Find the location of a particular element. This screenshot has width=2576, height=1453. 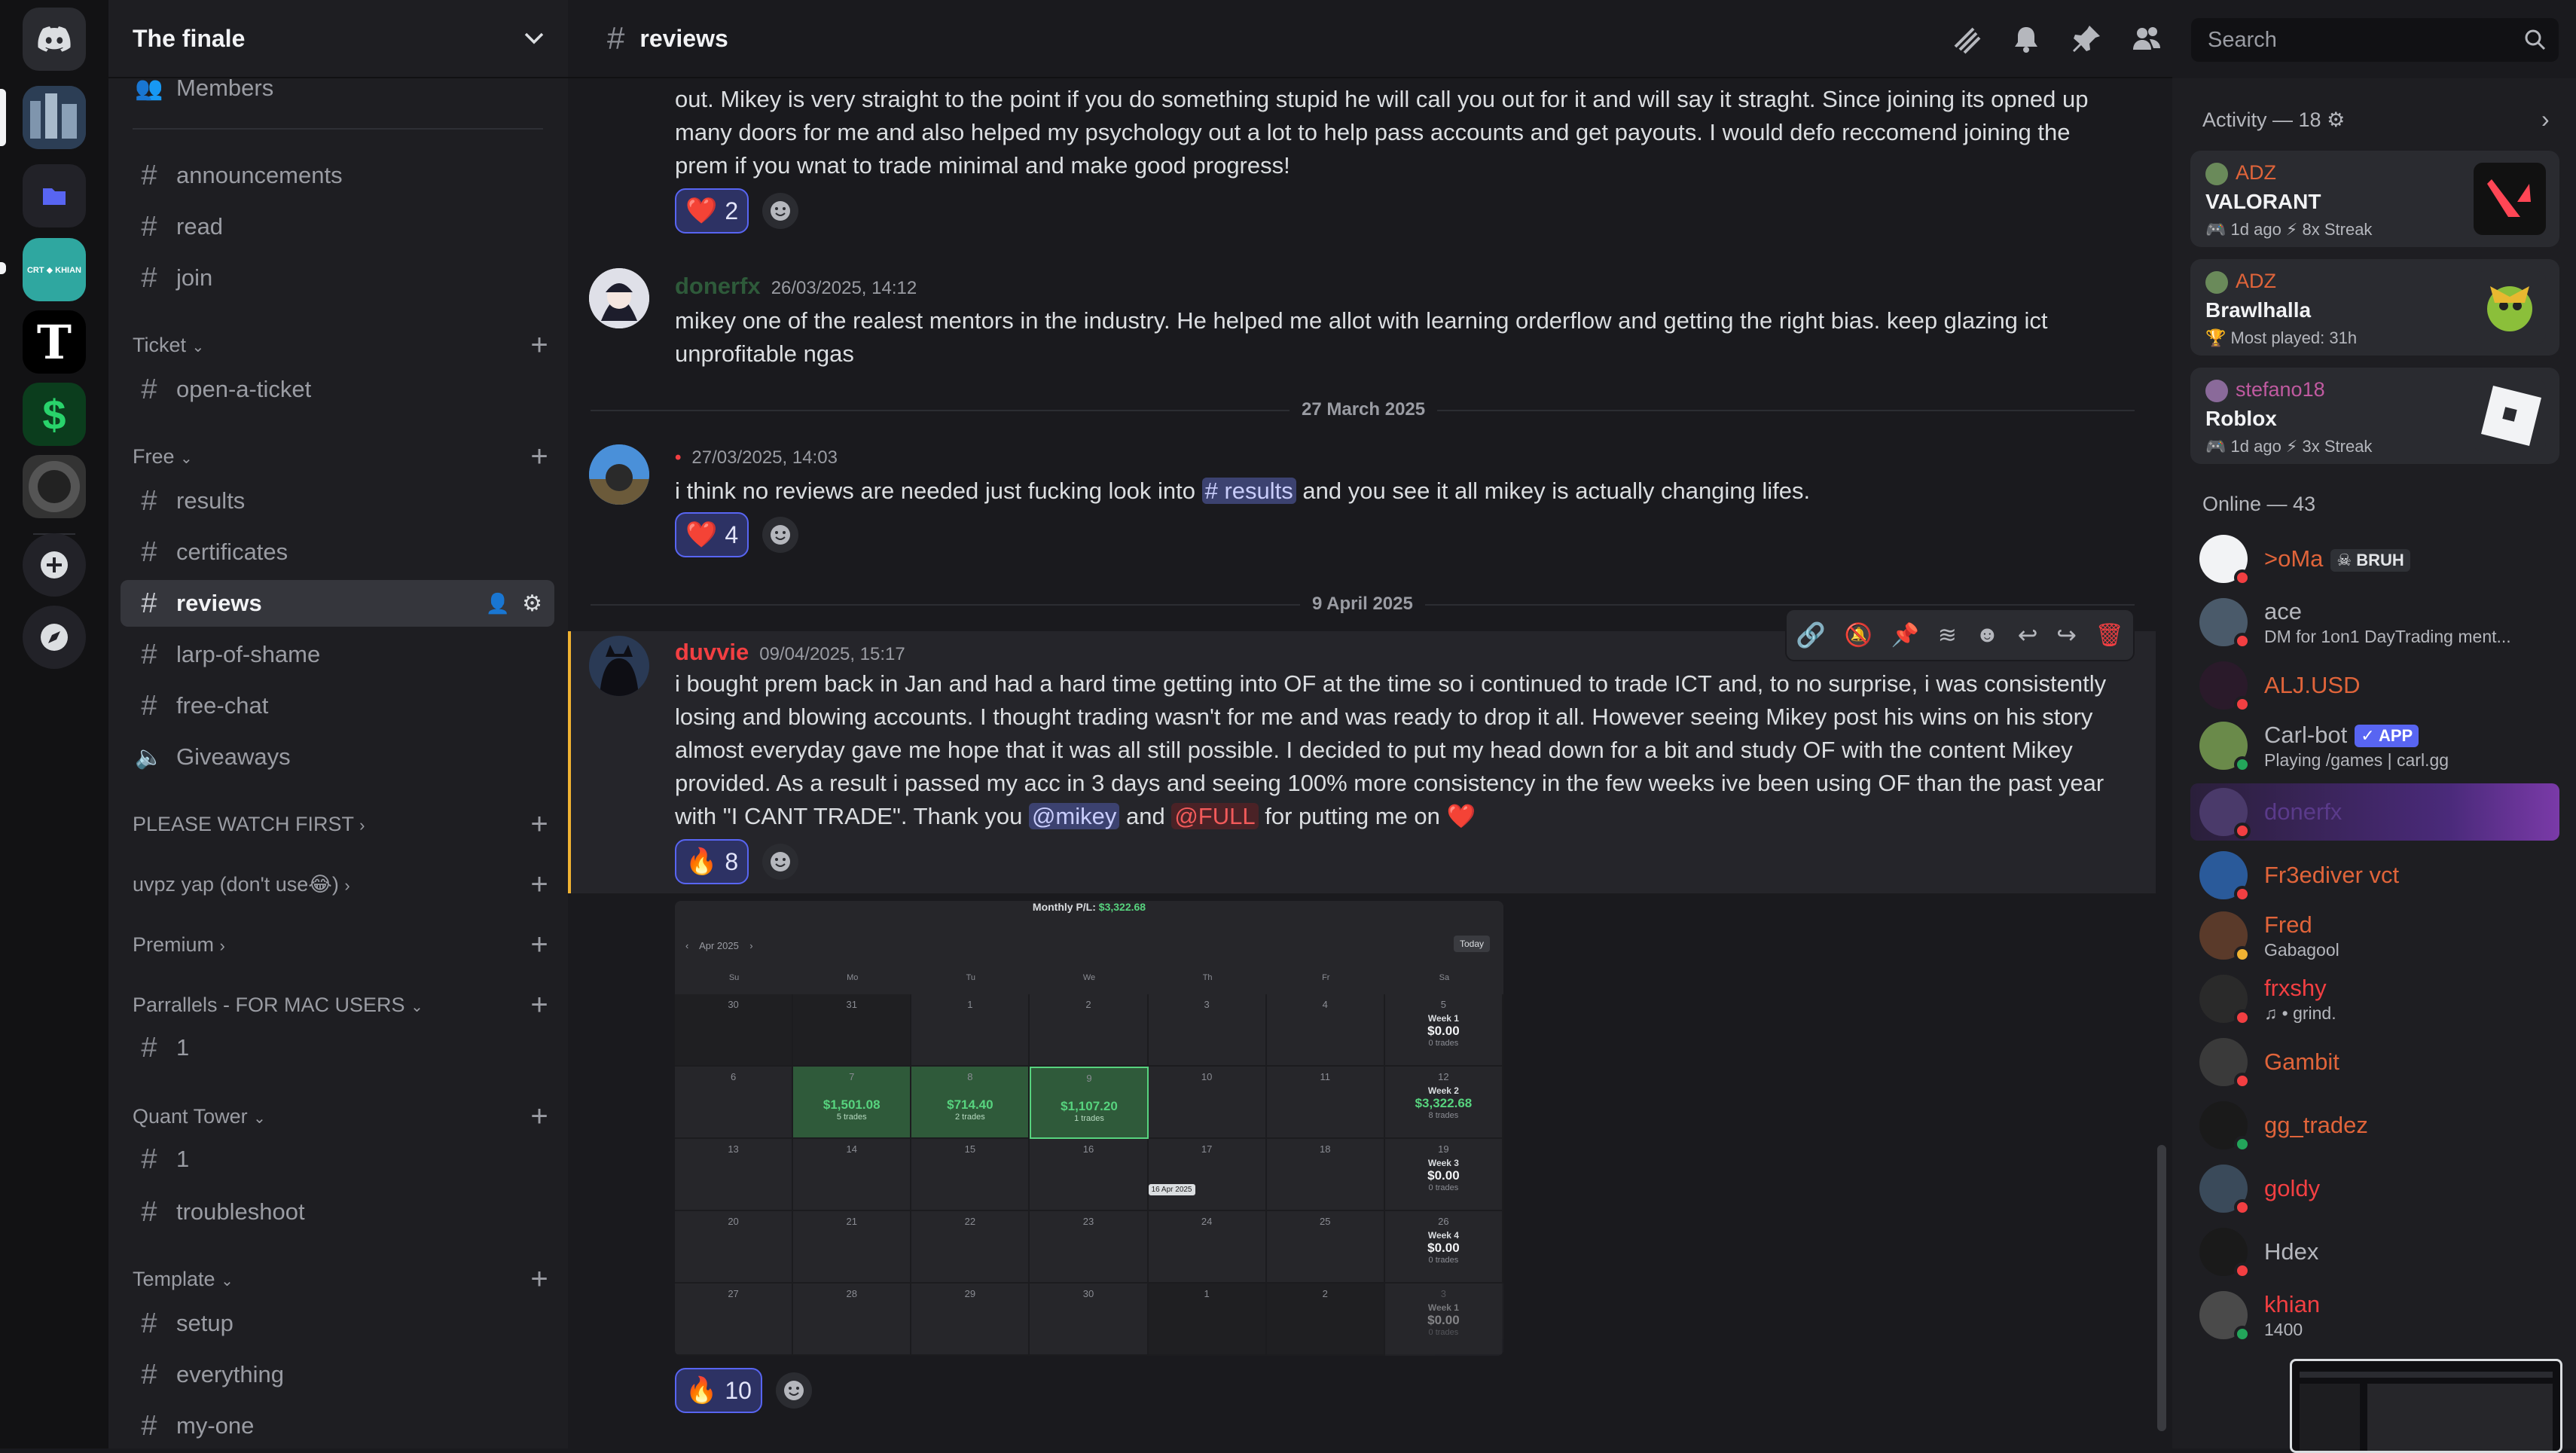

reaction-heart: ❤️ 2 is located at coordinates (712, 211).